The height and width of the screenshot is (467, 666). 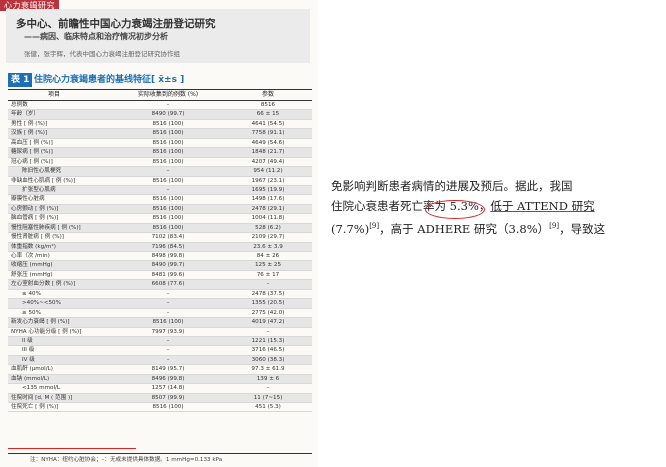 I want to click on table-cell-item: ≥ 50%, so click(x=31, y=312).